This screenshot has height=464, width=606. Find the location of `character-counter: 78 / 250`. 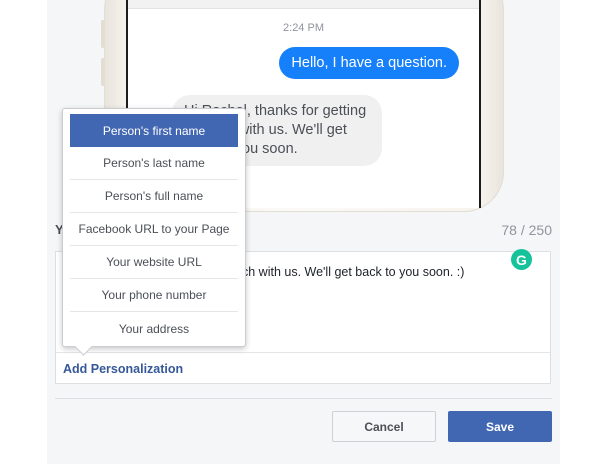

character-counter: 78 / 250 is located at coordinates (526, 230).